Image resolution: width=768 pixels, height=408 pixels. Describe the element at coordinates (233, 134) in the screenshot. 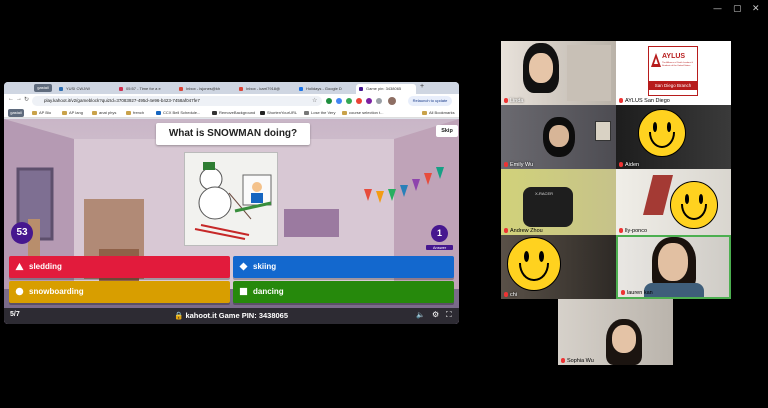

I see `question-title: What is SNOWMAN doing?` at that location.